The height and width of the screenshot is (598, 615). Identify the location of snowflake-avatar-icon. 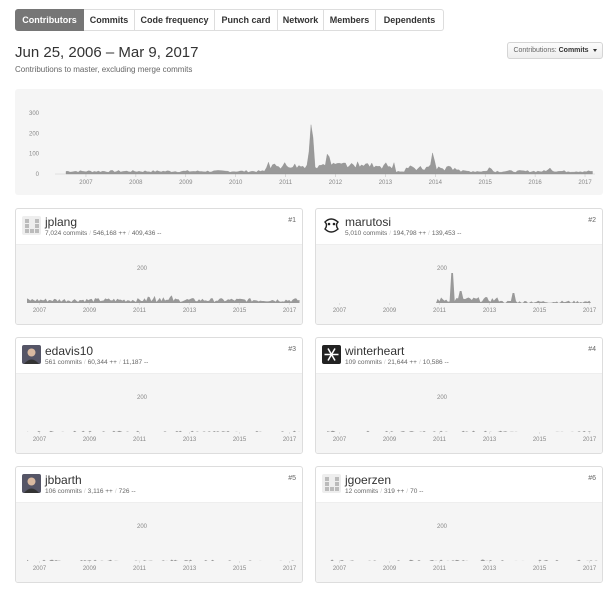
(331, 354).